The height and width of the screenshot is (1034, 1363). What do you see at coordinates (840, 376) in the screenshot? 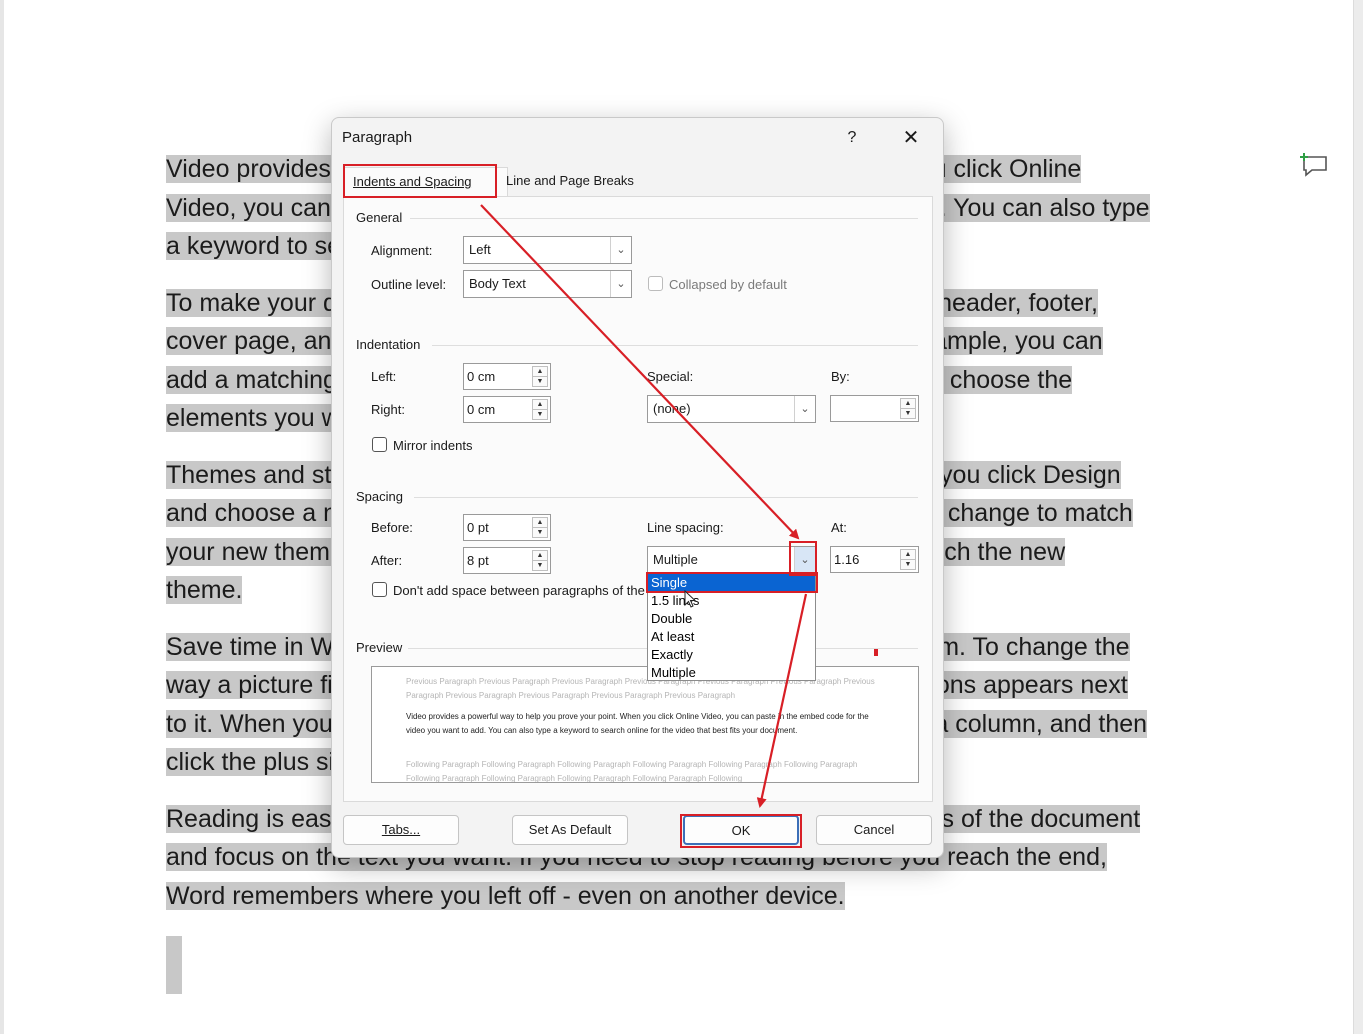
I see `by-label: By:` at bounding box center [840, 376].